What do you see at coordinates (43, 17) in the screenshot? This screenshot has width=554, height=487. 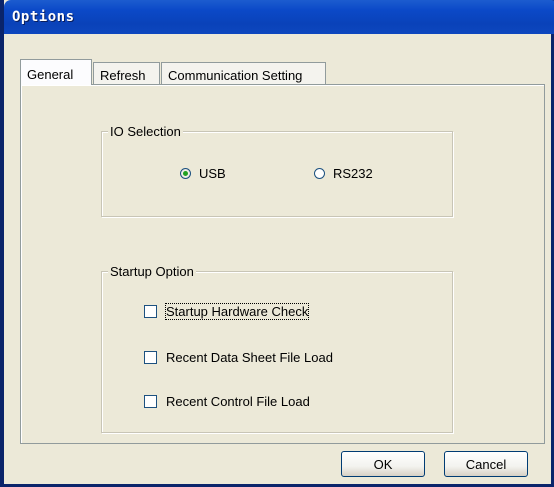 I see `window-title: Options` at bounding box center [43, 17].